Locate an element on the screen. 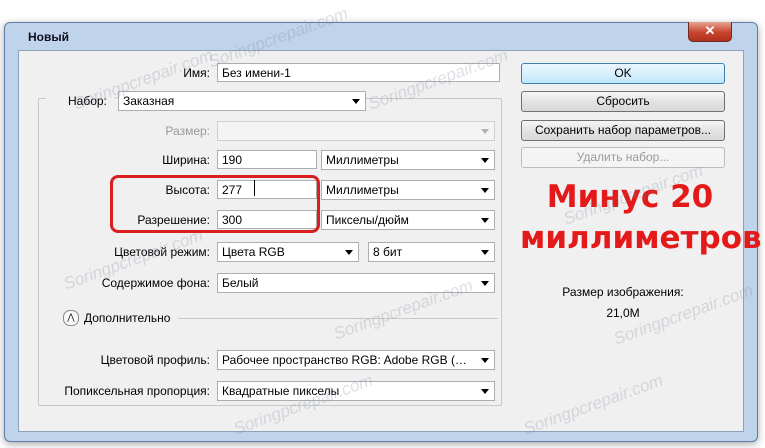 The height and width of the screenshot is (448, 765). height-unit-value: Миллиметры is located at coordinates (362, 190).